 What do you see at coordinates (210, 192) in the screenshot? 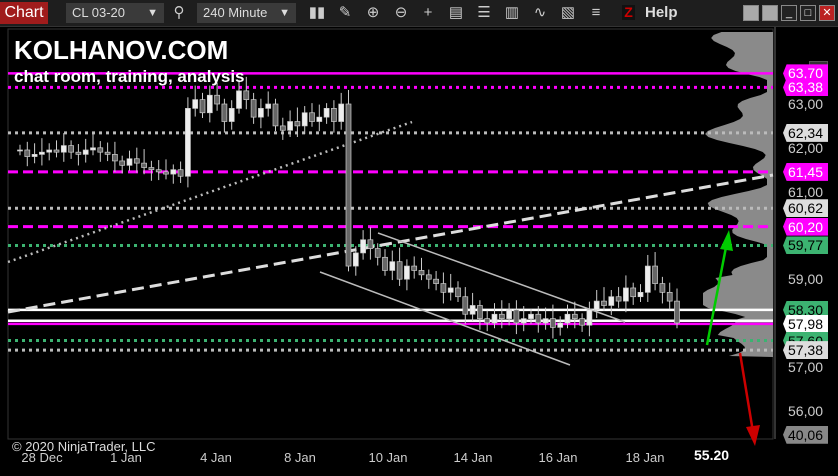
I see `trendline-dotted` at bounding box center [210, 192].